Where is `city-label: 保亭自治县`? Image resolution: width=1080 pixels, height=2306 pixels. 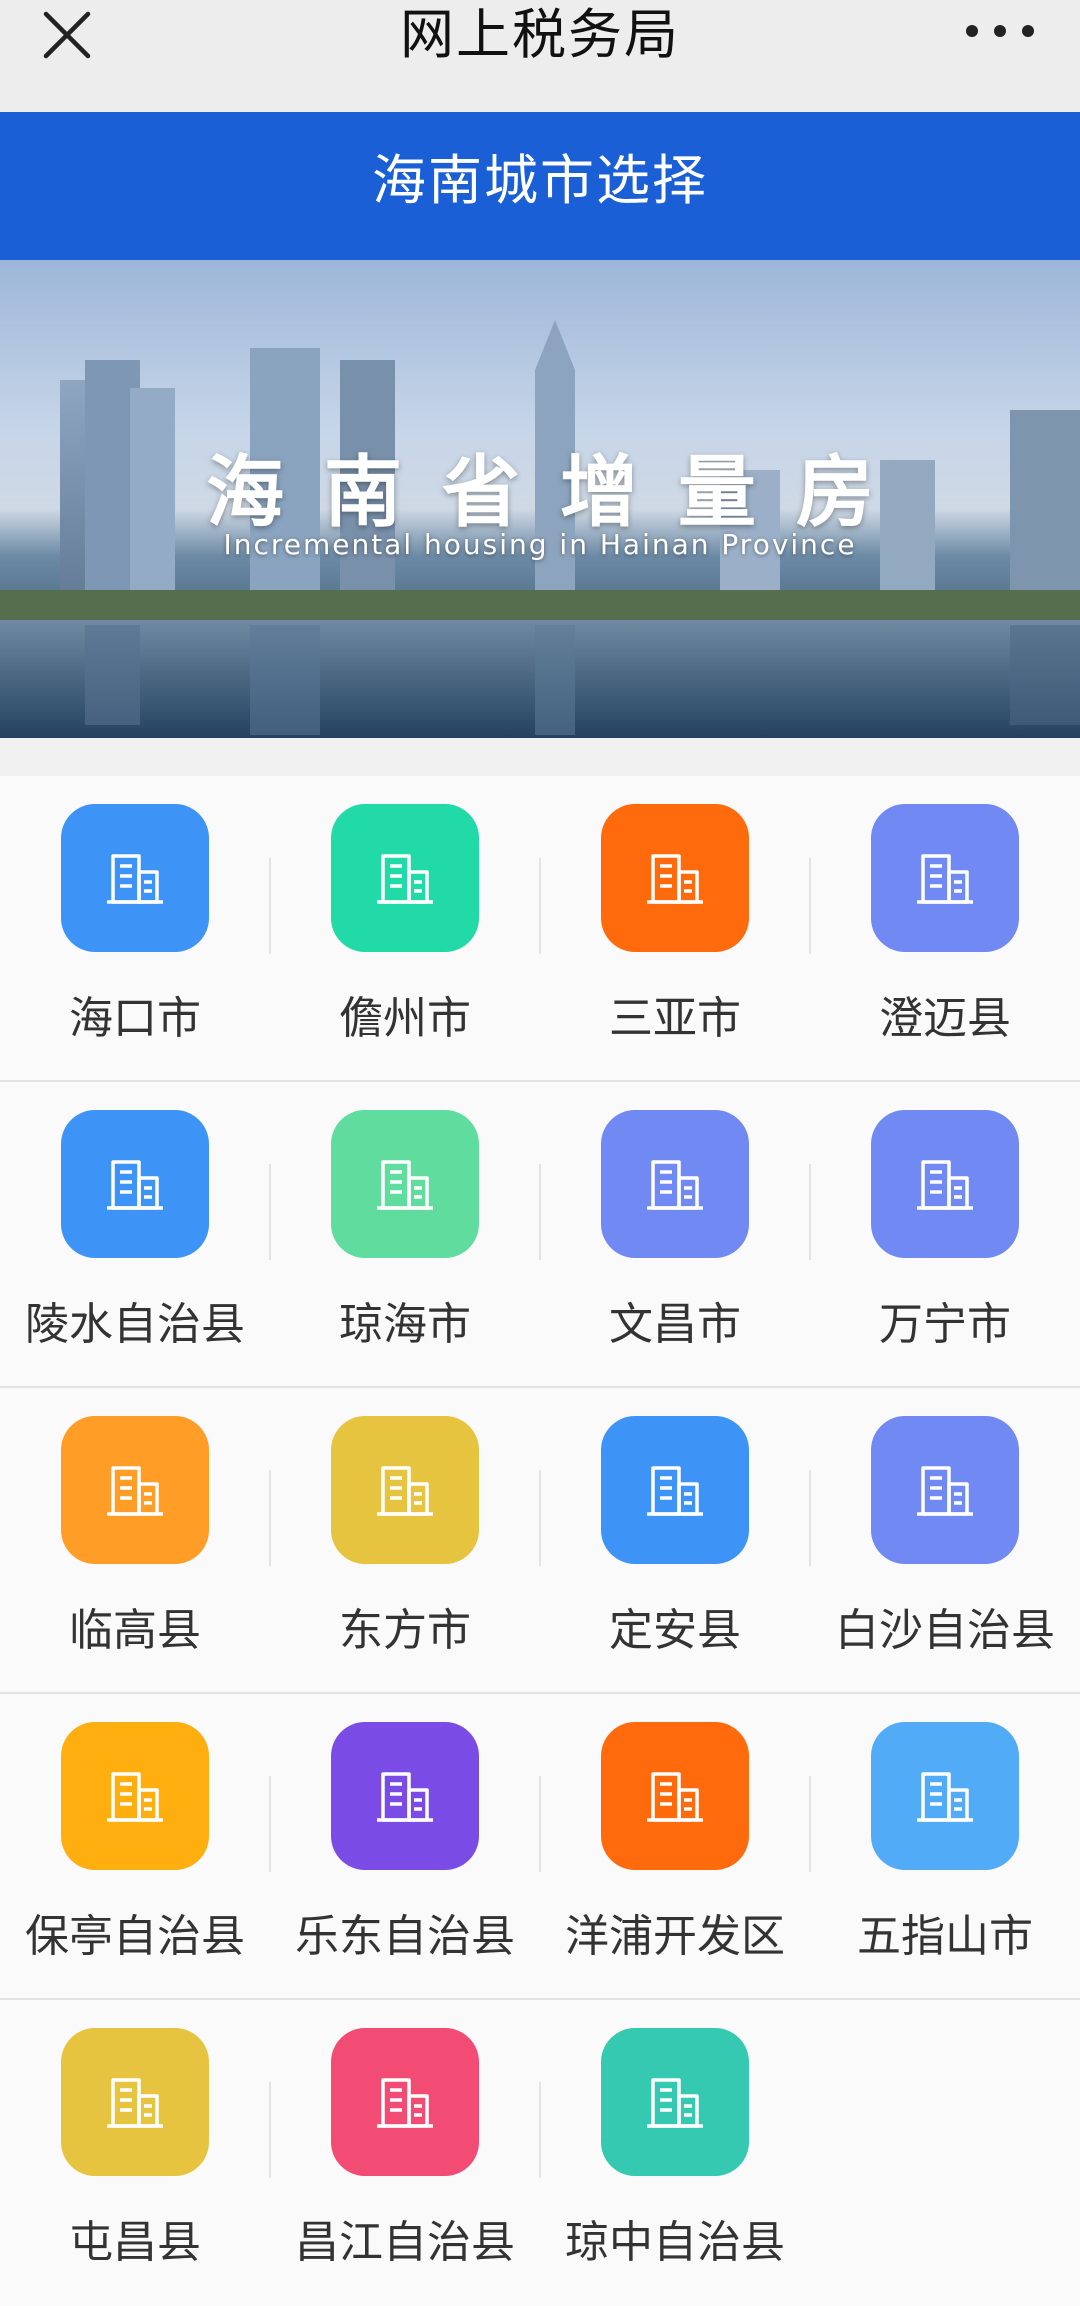
city-label: 保亭自治县 is located at coordinates (135, 1936).